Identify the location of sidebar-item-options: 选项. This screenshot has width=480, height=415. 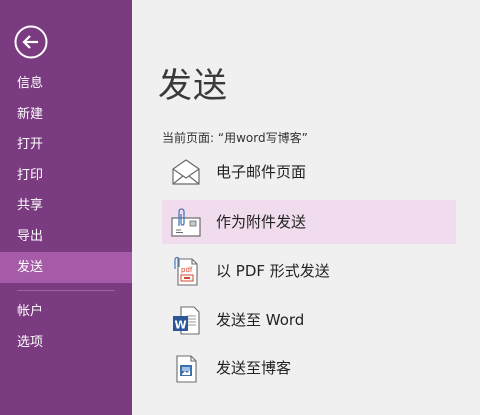
(66, 342).